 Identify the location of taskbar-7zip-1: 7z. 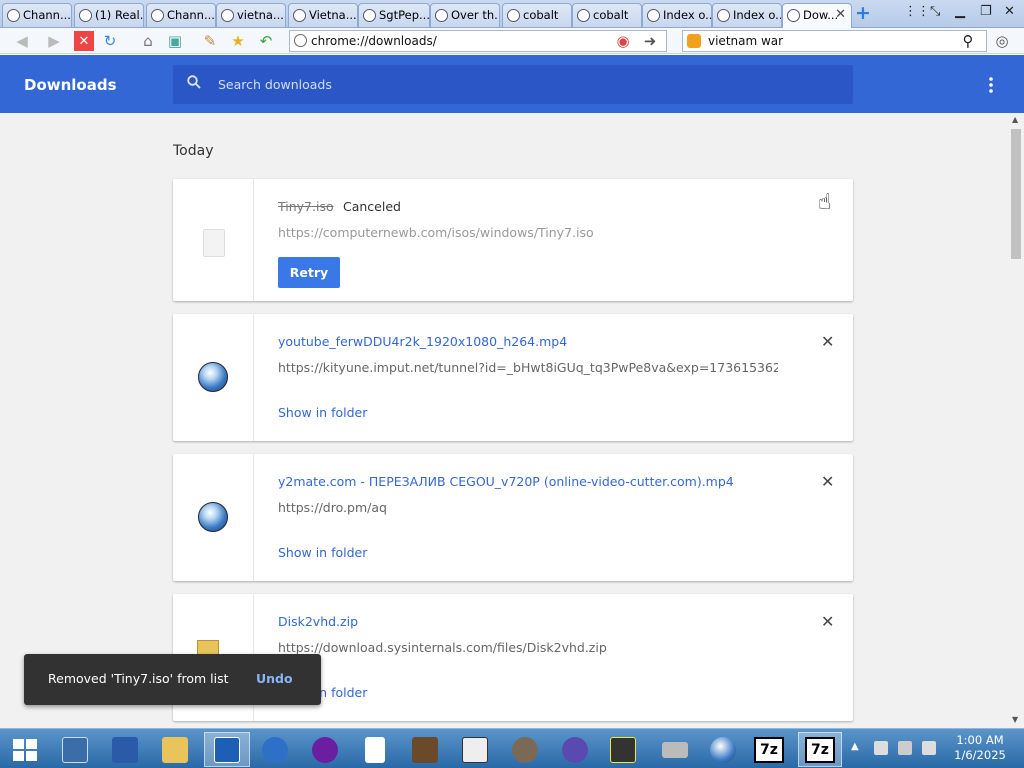
(769, 749).